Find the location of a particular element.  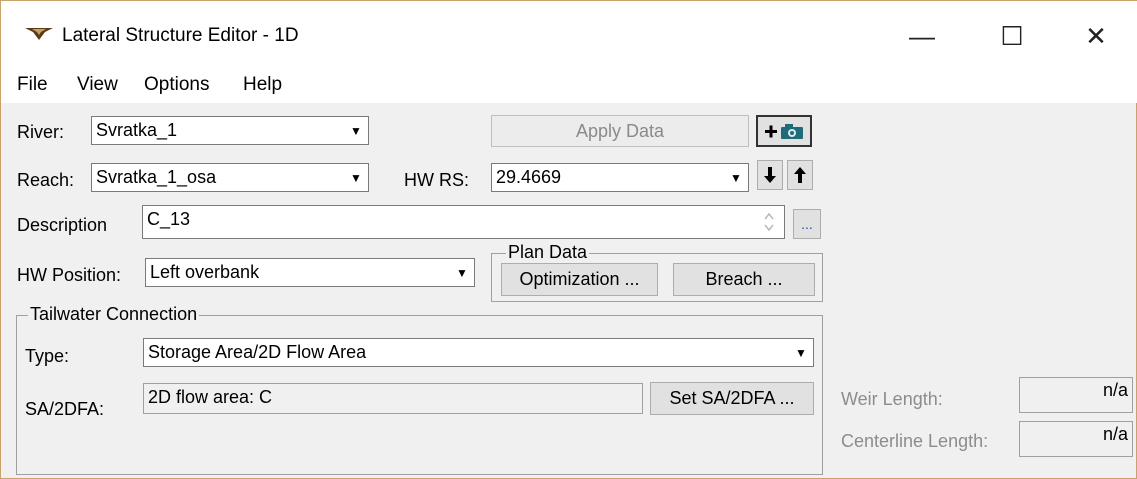

arrow-up-icon is located at coordinates (800, 175).